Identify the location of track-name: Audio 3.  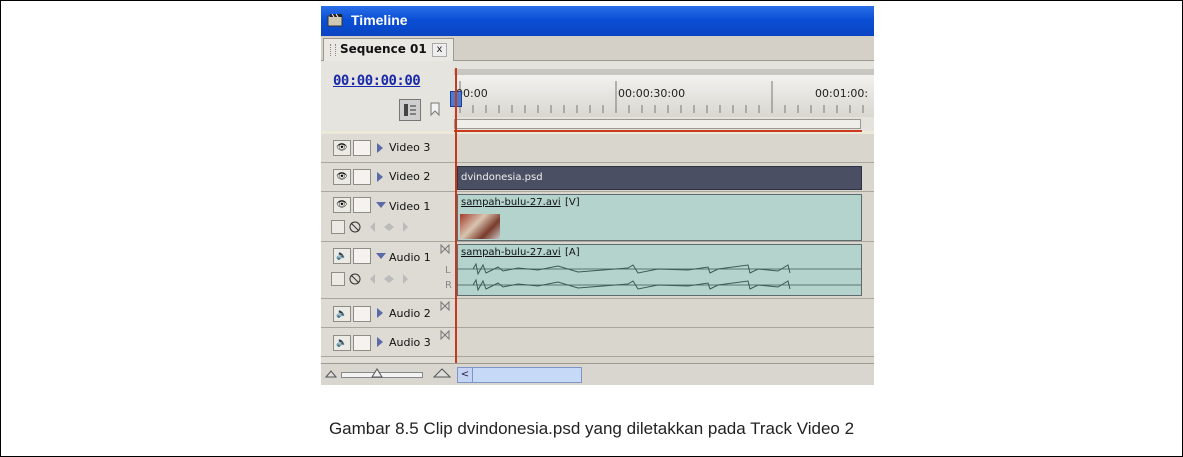
(410, 342).